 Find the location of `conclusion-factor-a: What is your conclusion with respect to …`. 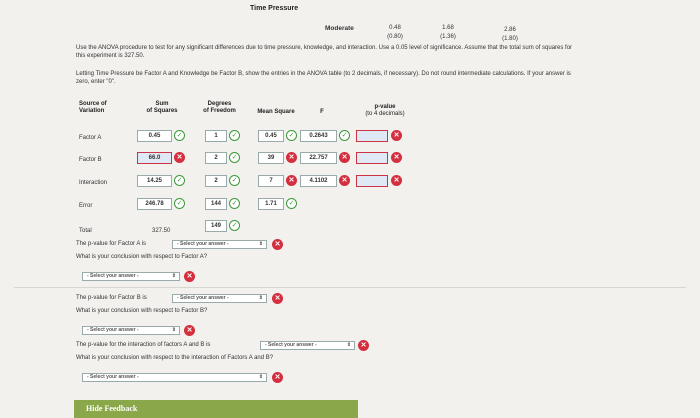

conclusion-factor-a: What is your conclusion with respect to … is located at coordinates (142, 257).